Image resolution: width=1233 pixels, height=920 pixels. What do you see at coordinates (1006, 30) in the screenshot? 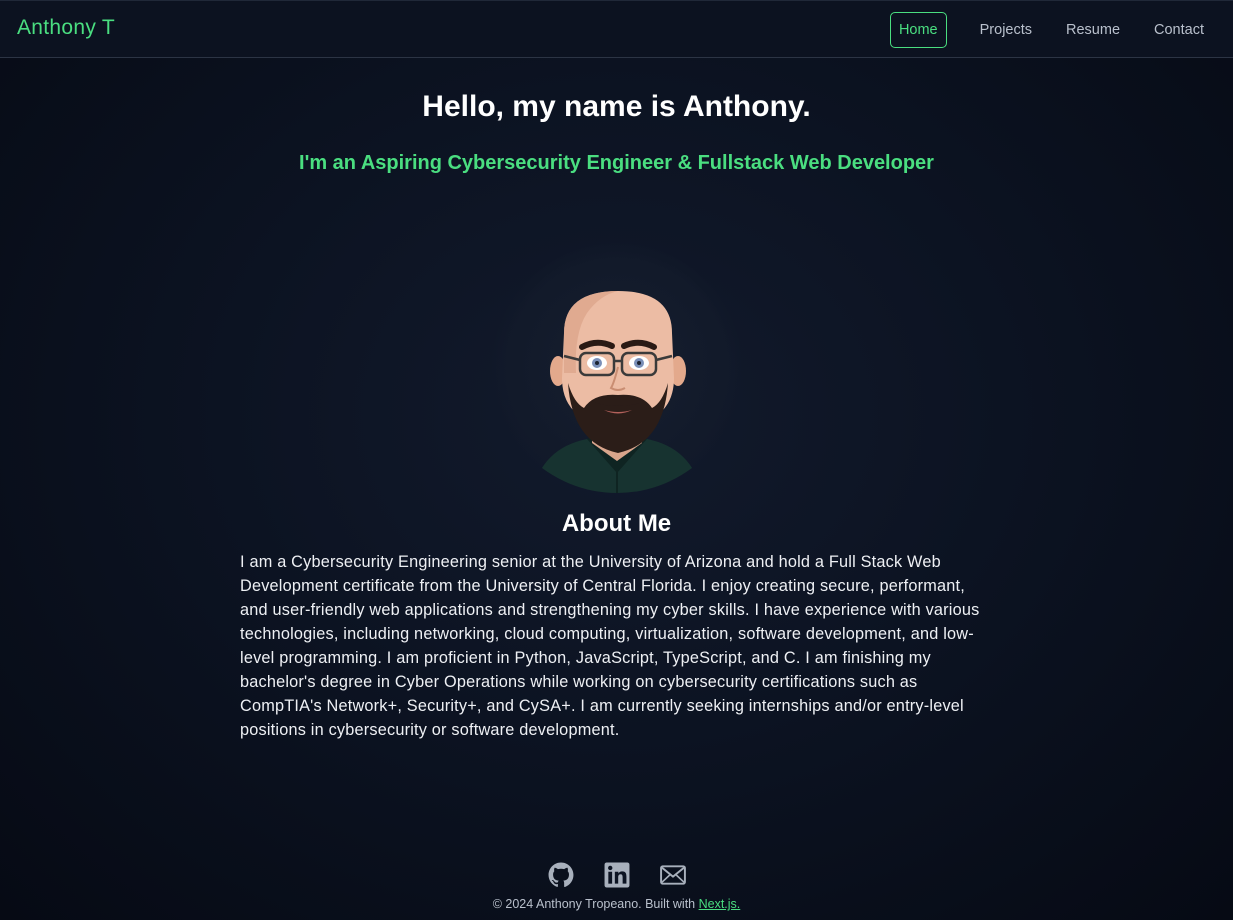
I see `nav-link-projects: Projects` at bounding box center [1006, 30].